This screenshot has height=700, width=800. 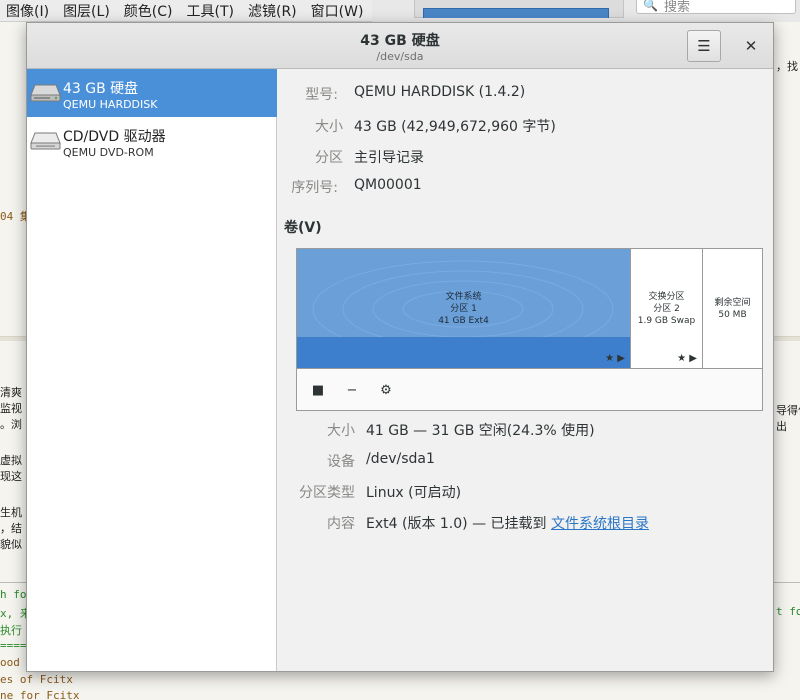 I want to click on background-search-input: 🔍 搜索, so click(x=716, y=7).